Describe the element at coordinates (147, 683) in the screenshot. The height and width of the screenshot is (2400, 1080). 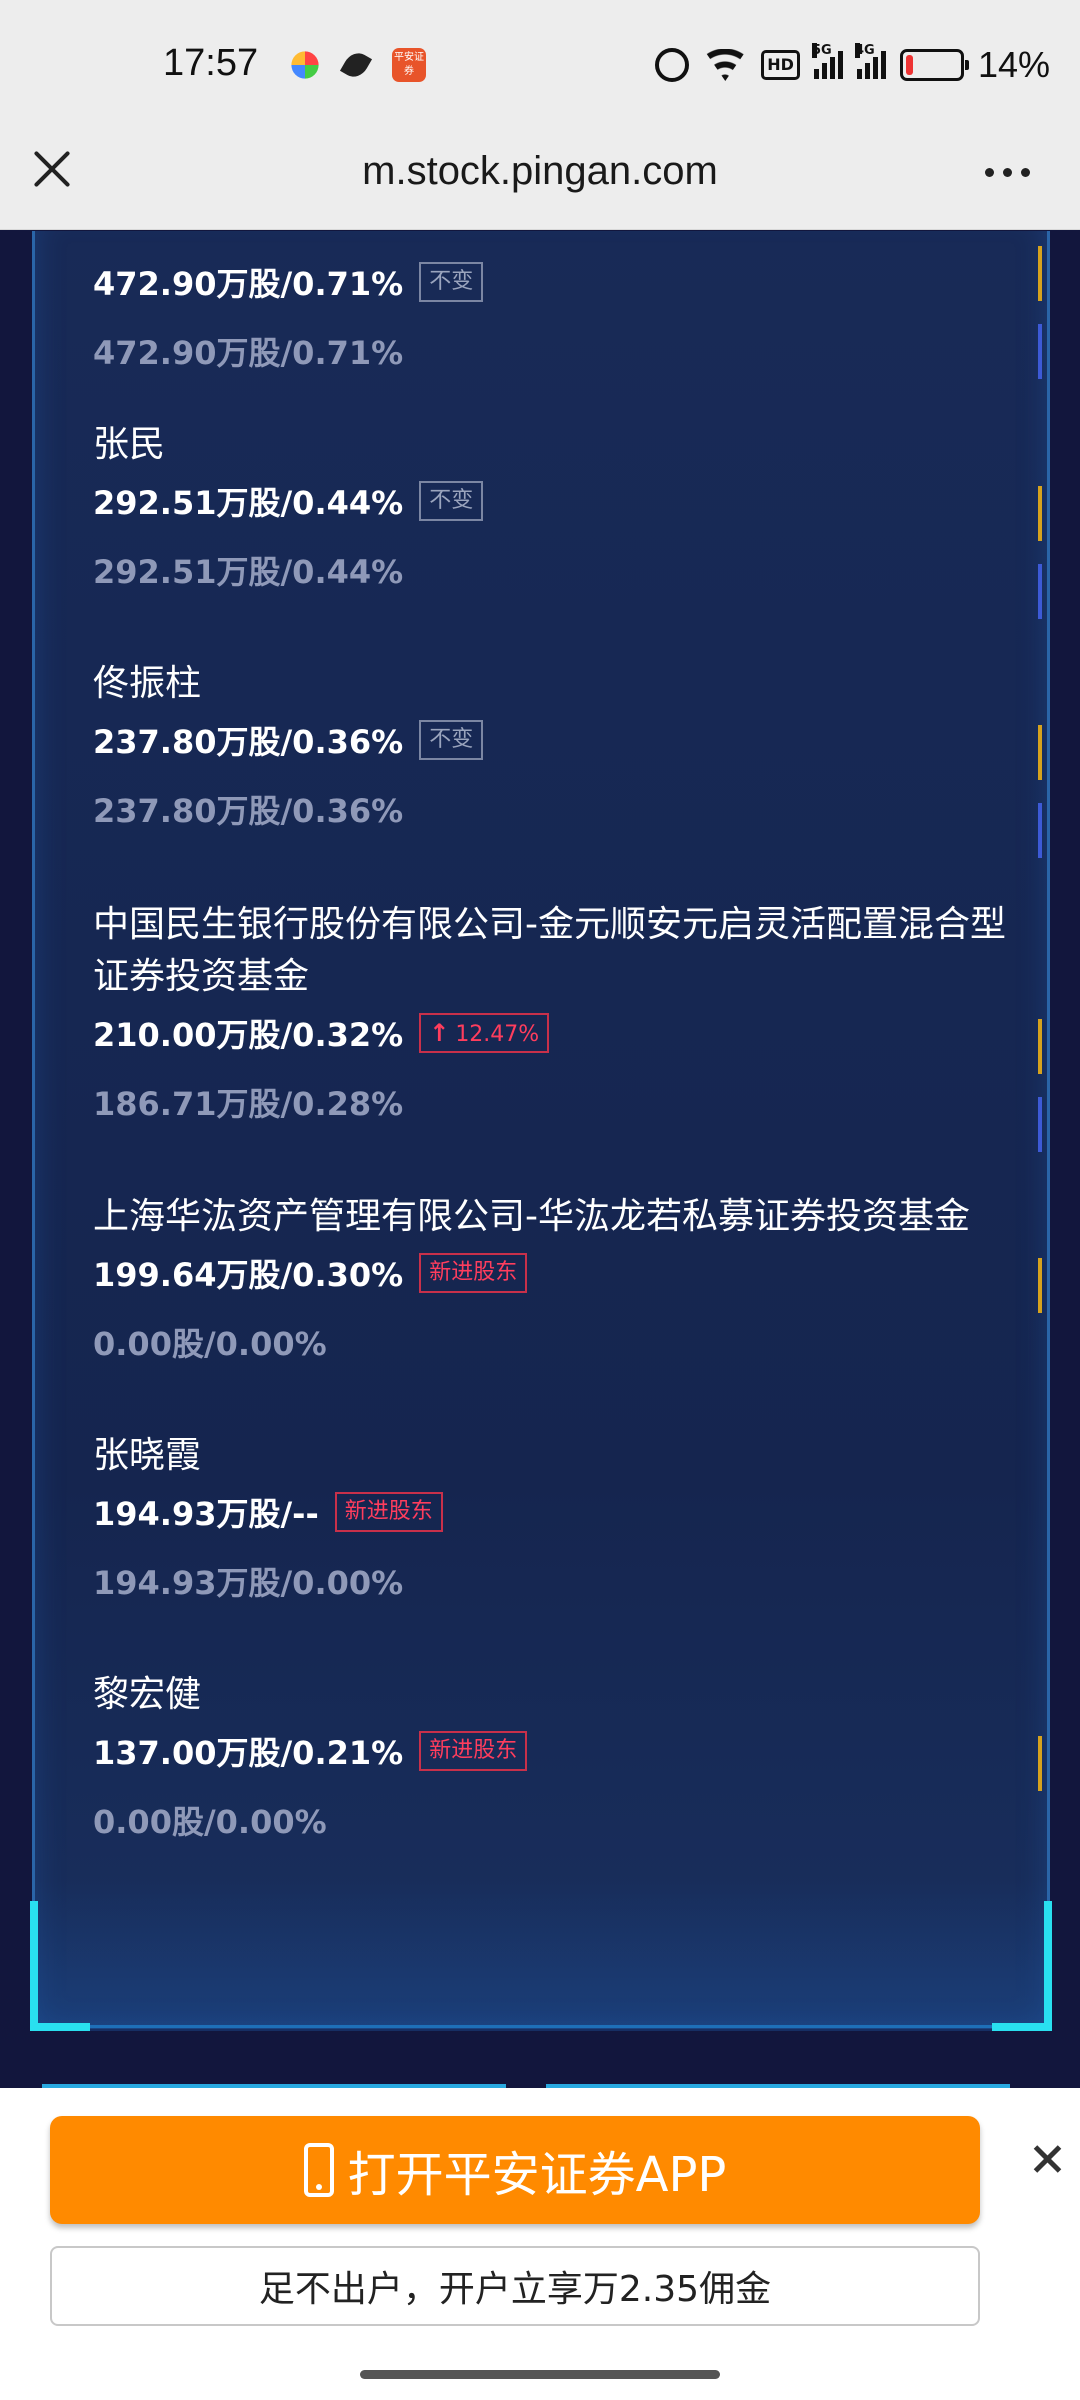
I see `holder-name: 佟振柱` at that location.